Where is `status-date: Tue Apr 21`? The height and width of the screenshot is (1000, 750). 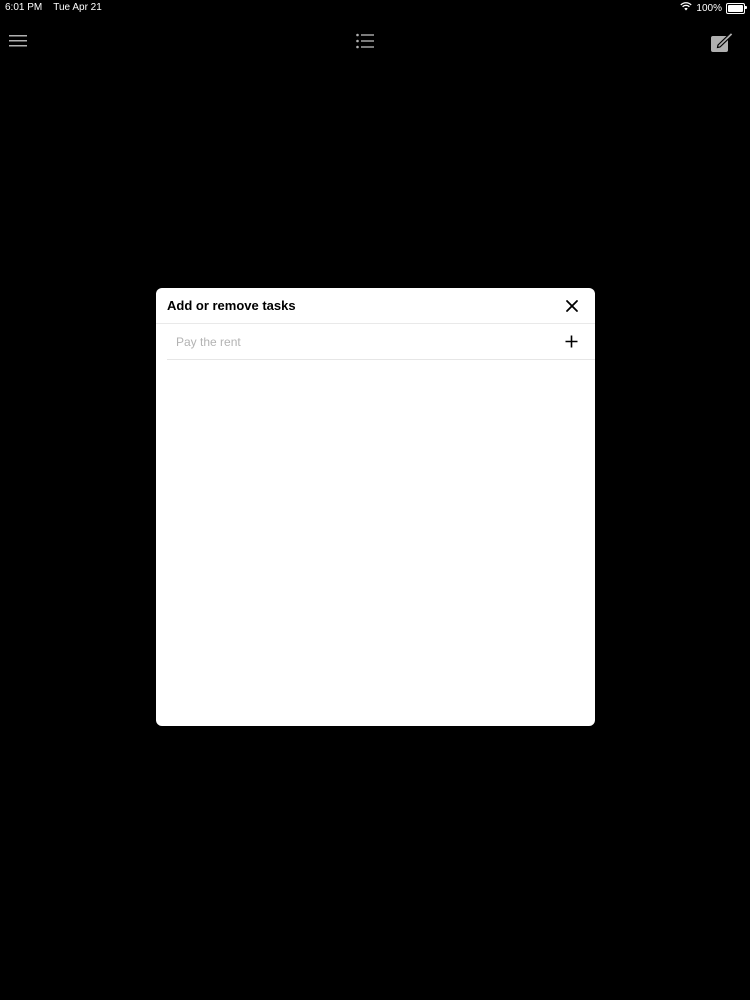
status-date: Tue Apr 21 is located at coordinates (77, 7).